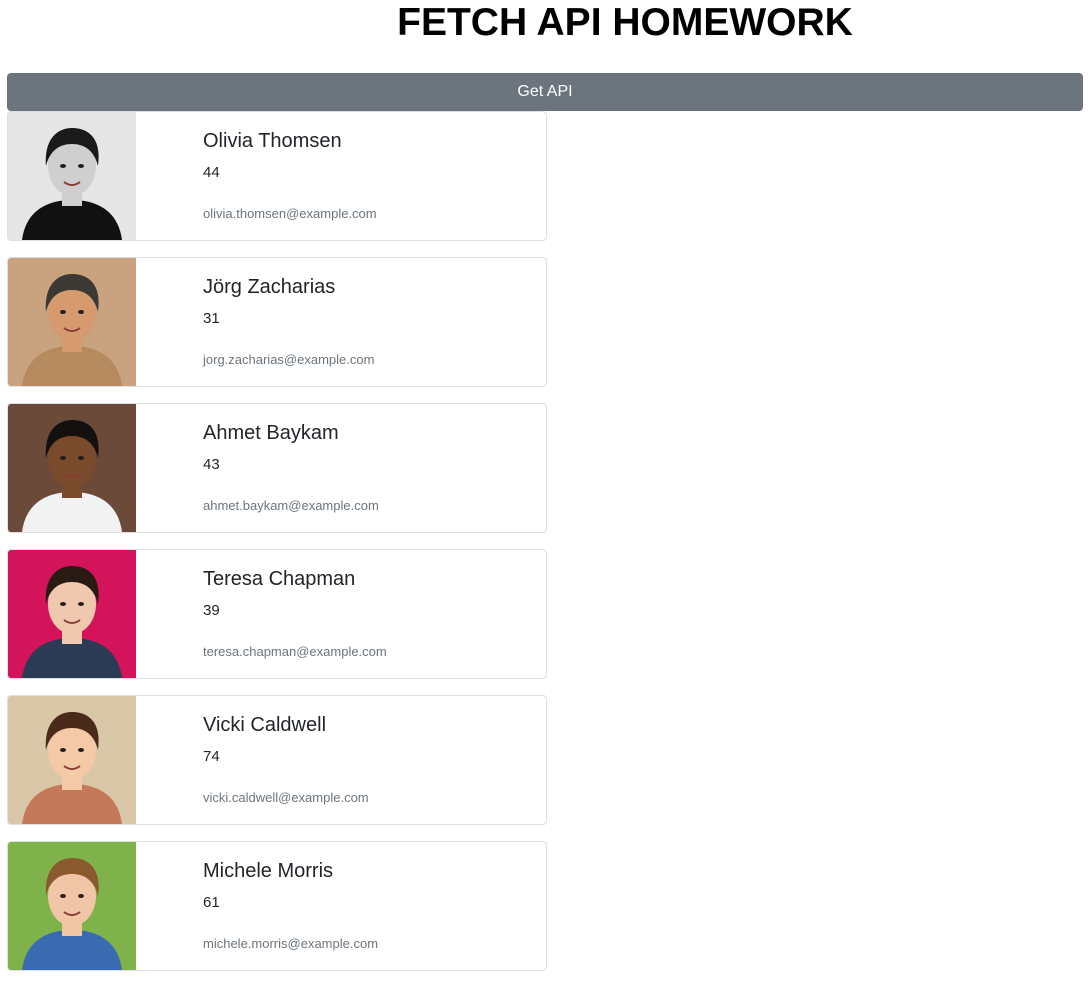 The image size is (1090, 987). I want to click on user-age: 31, so click(211, 318).